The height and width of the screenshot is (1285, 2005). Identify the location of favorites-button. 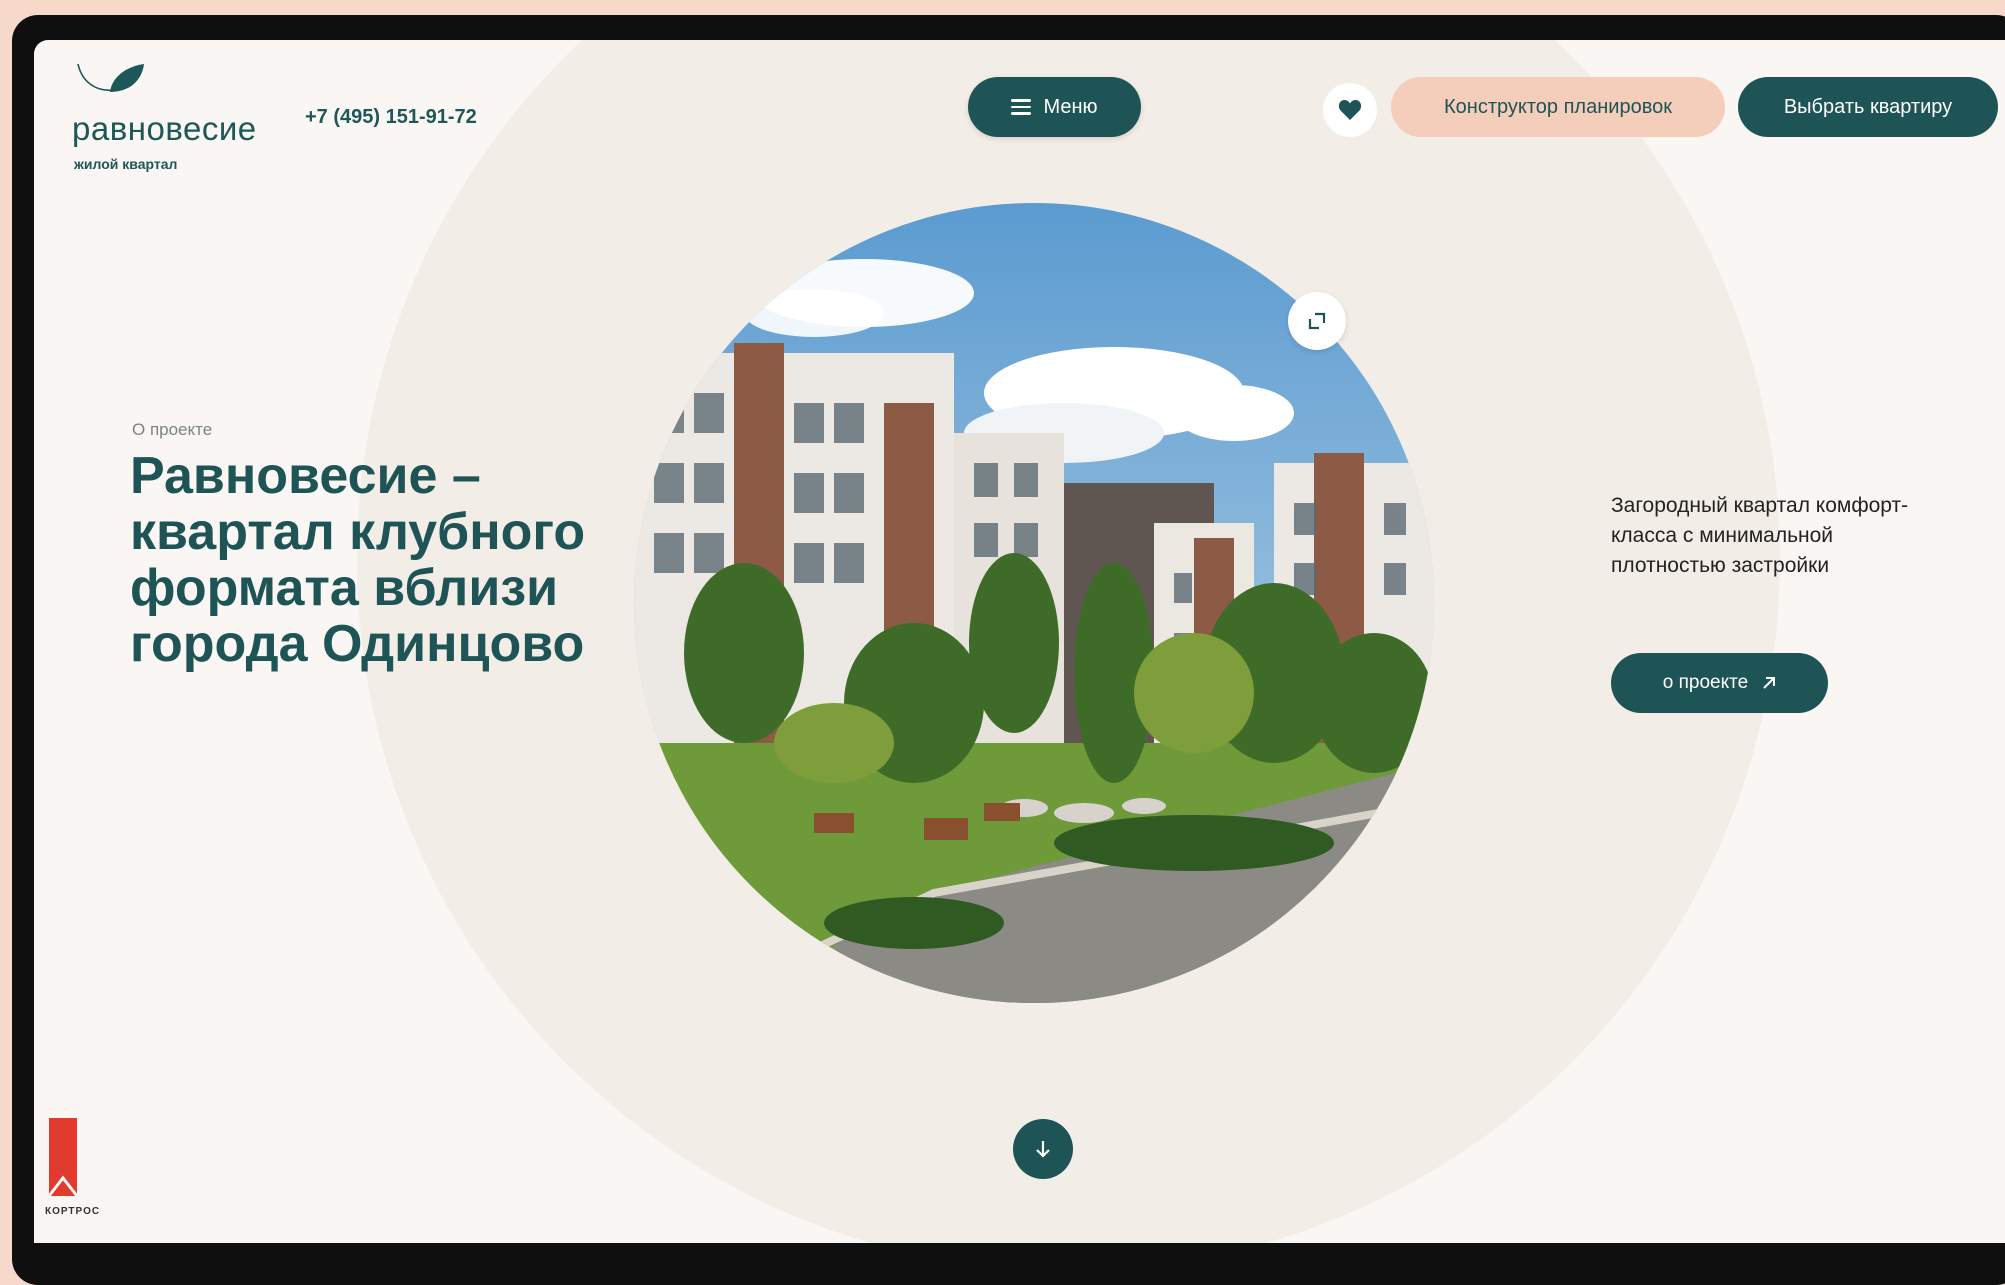
(1350, 110).